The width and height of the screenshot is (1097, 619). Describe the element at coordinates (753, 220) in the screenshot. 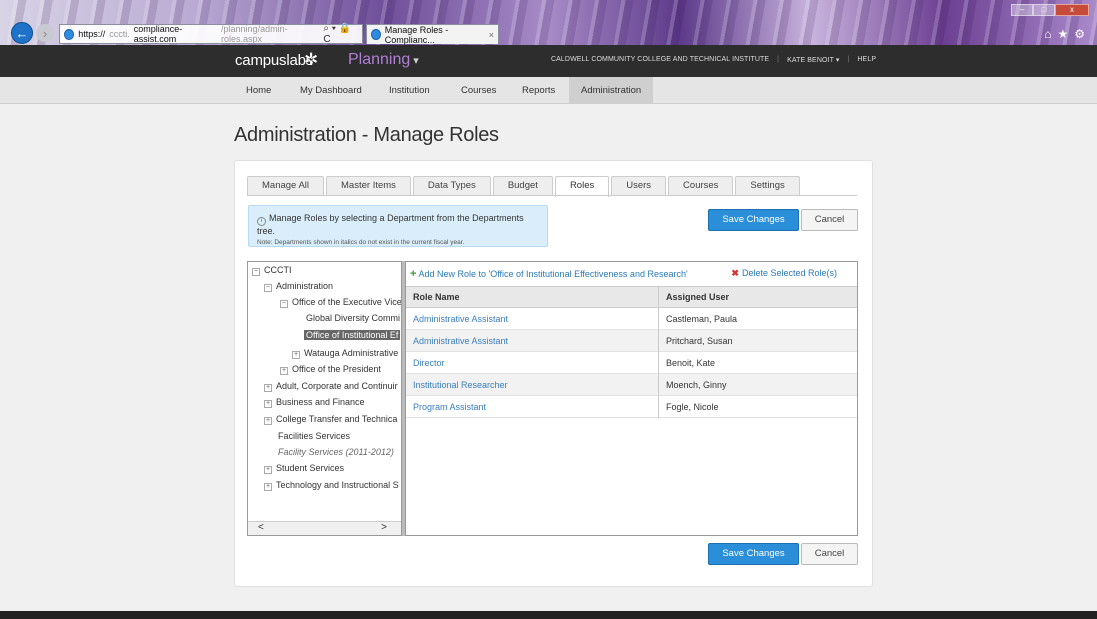

I see `save-changes-button-top: Save Changes` at that location.